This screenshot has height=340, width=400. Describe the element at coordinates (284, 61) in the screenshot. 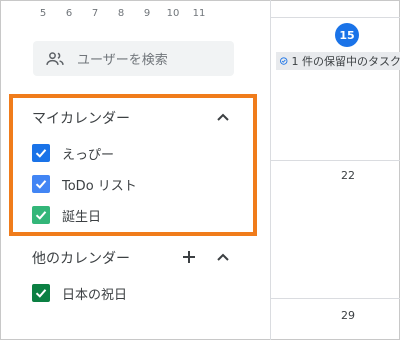

I see `task-check-icon` at that location.